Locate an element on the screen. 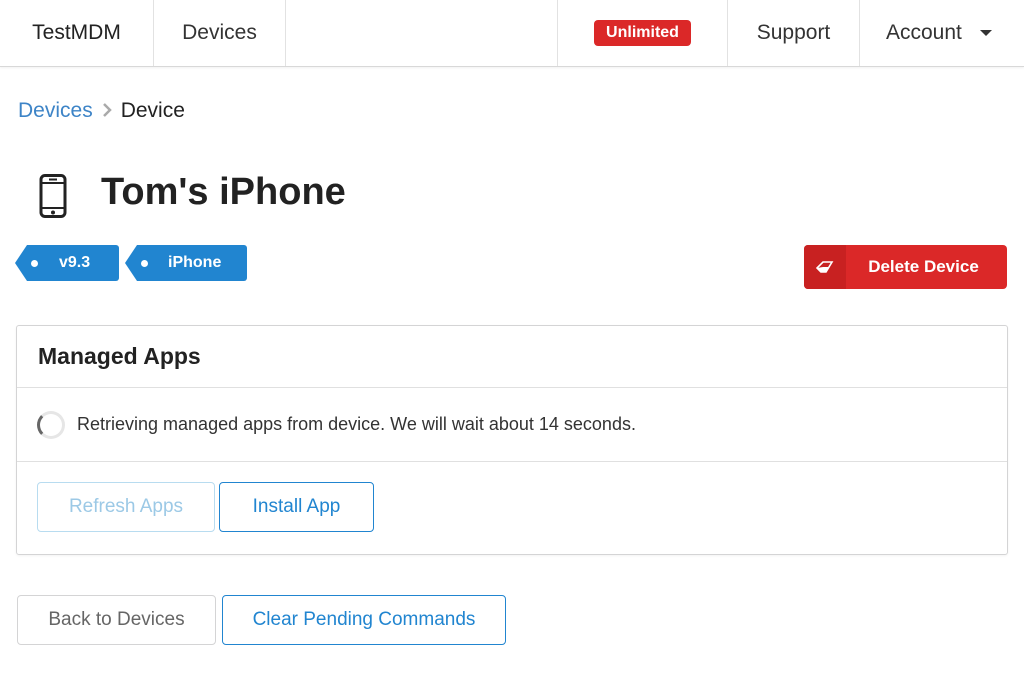 This screenshot has width=1024, height=687. install-app-button: Install App is located at coordinates (296, 507).